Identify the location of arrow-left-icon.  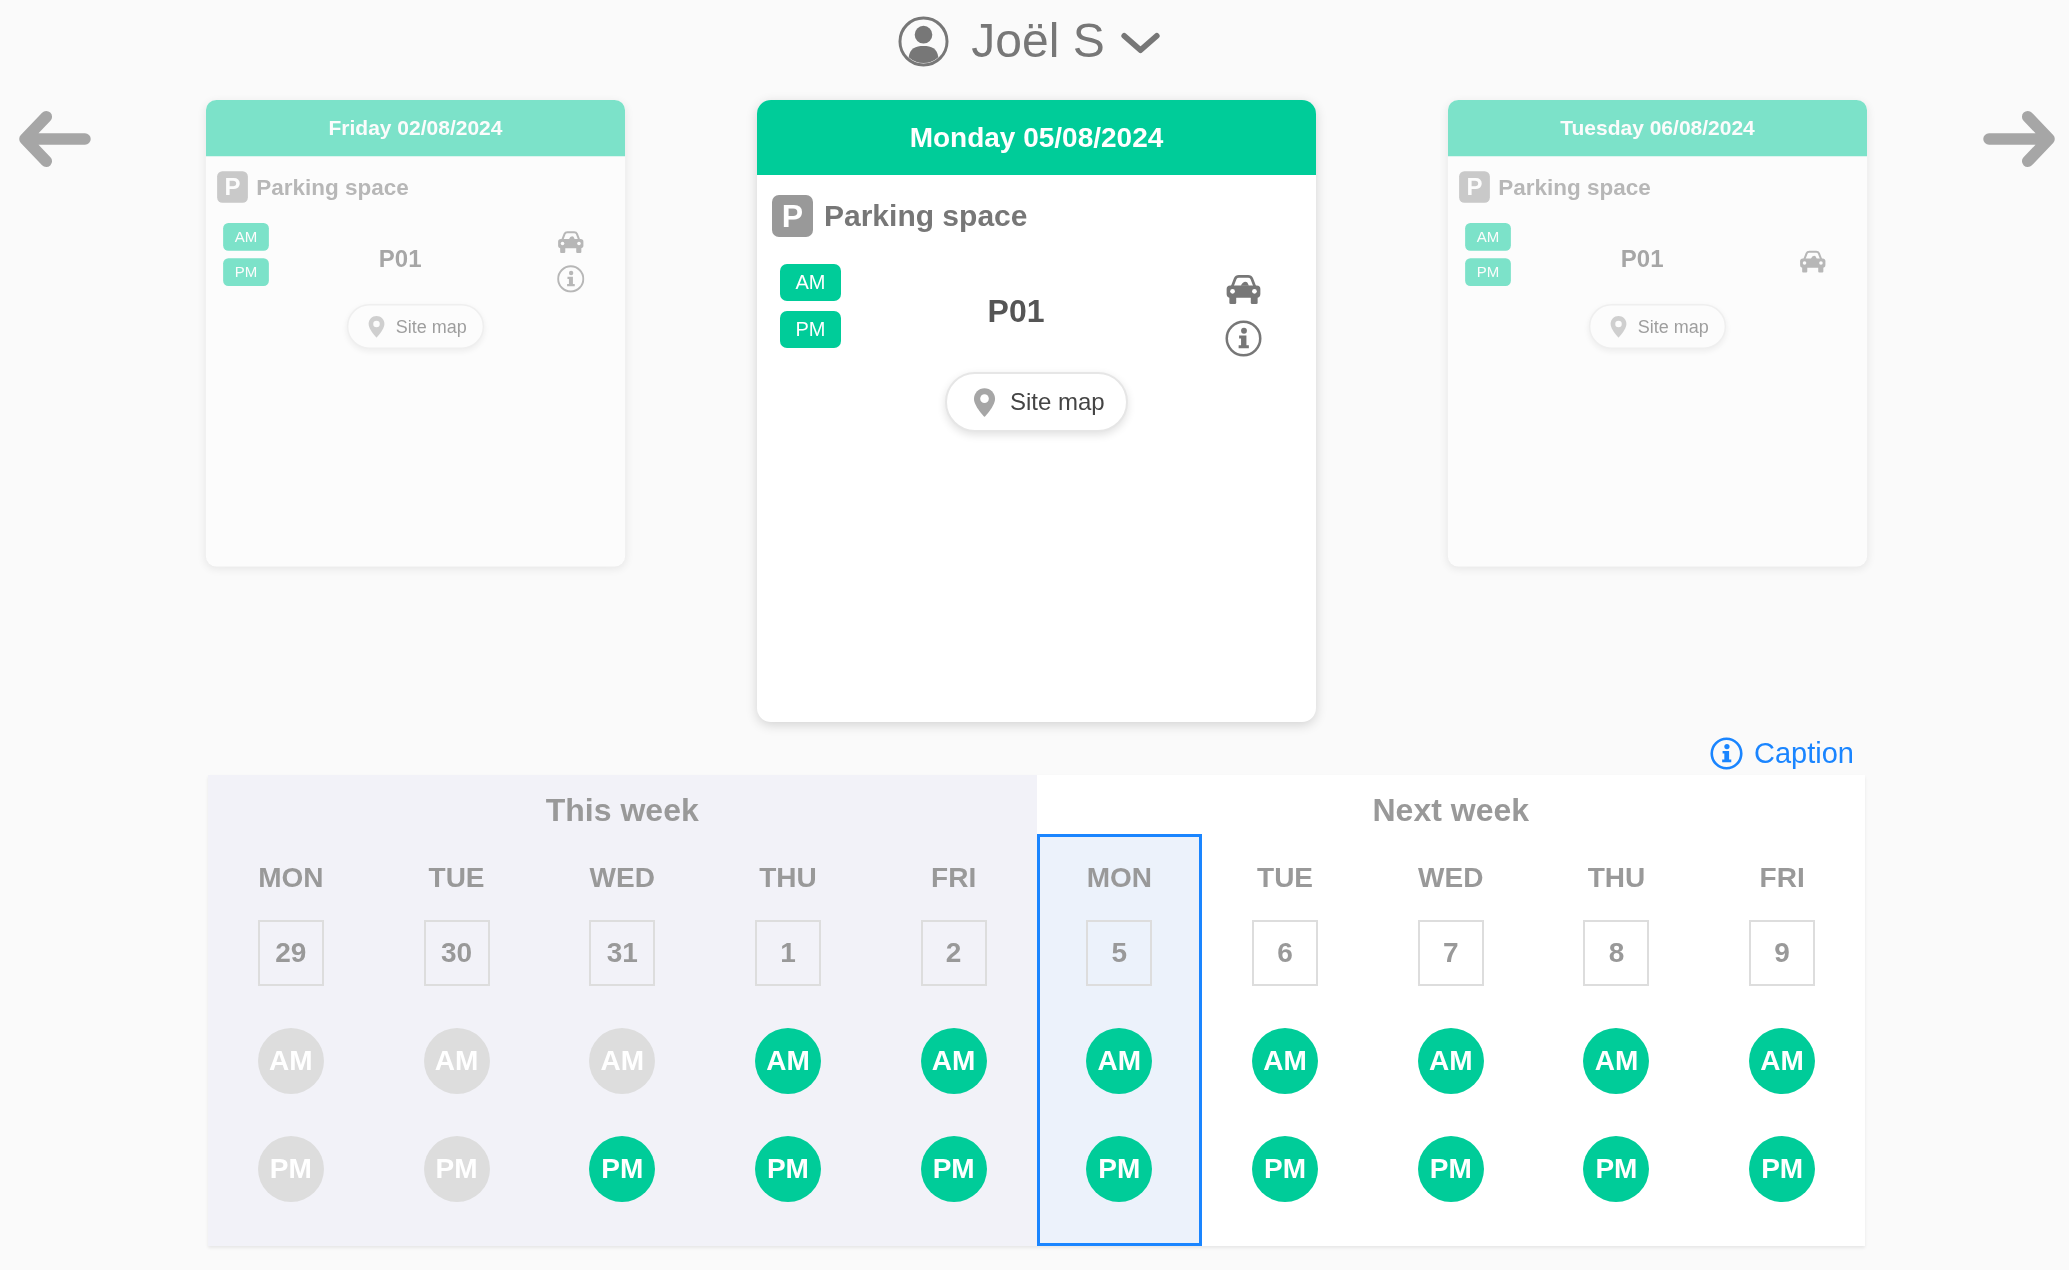
(54, 139).